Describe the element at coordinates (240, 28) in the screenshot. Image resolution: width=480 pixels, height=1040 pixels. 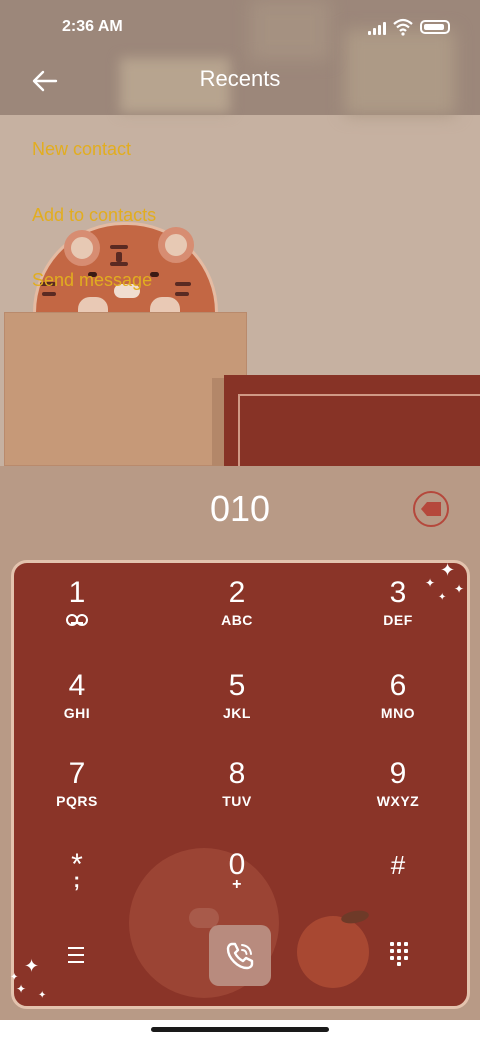
I see `status-bar: 2:36 AM` at that location.